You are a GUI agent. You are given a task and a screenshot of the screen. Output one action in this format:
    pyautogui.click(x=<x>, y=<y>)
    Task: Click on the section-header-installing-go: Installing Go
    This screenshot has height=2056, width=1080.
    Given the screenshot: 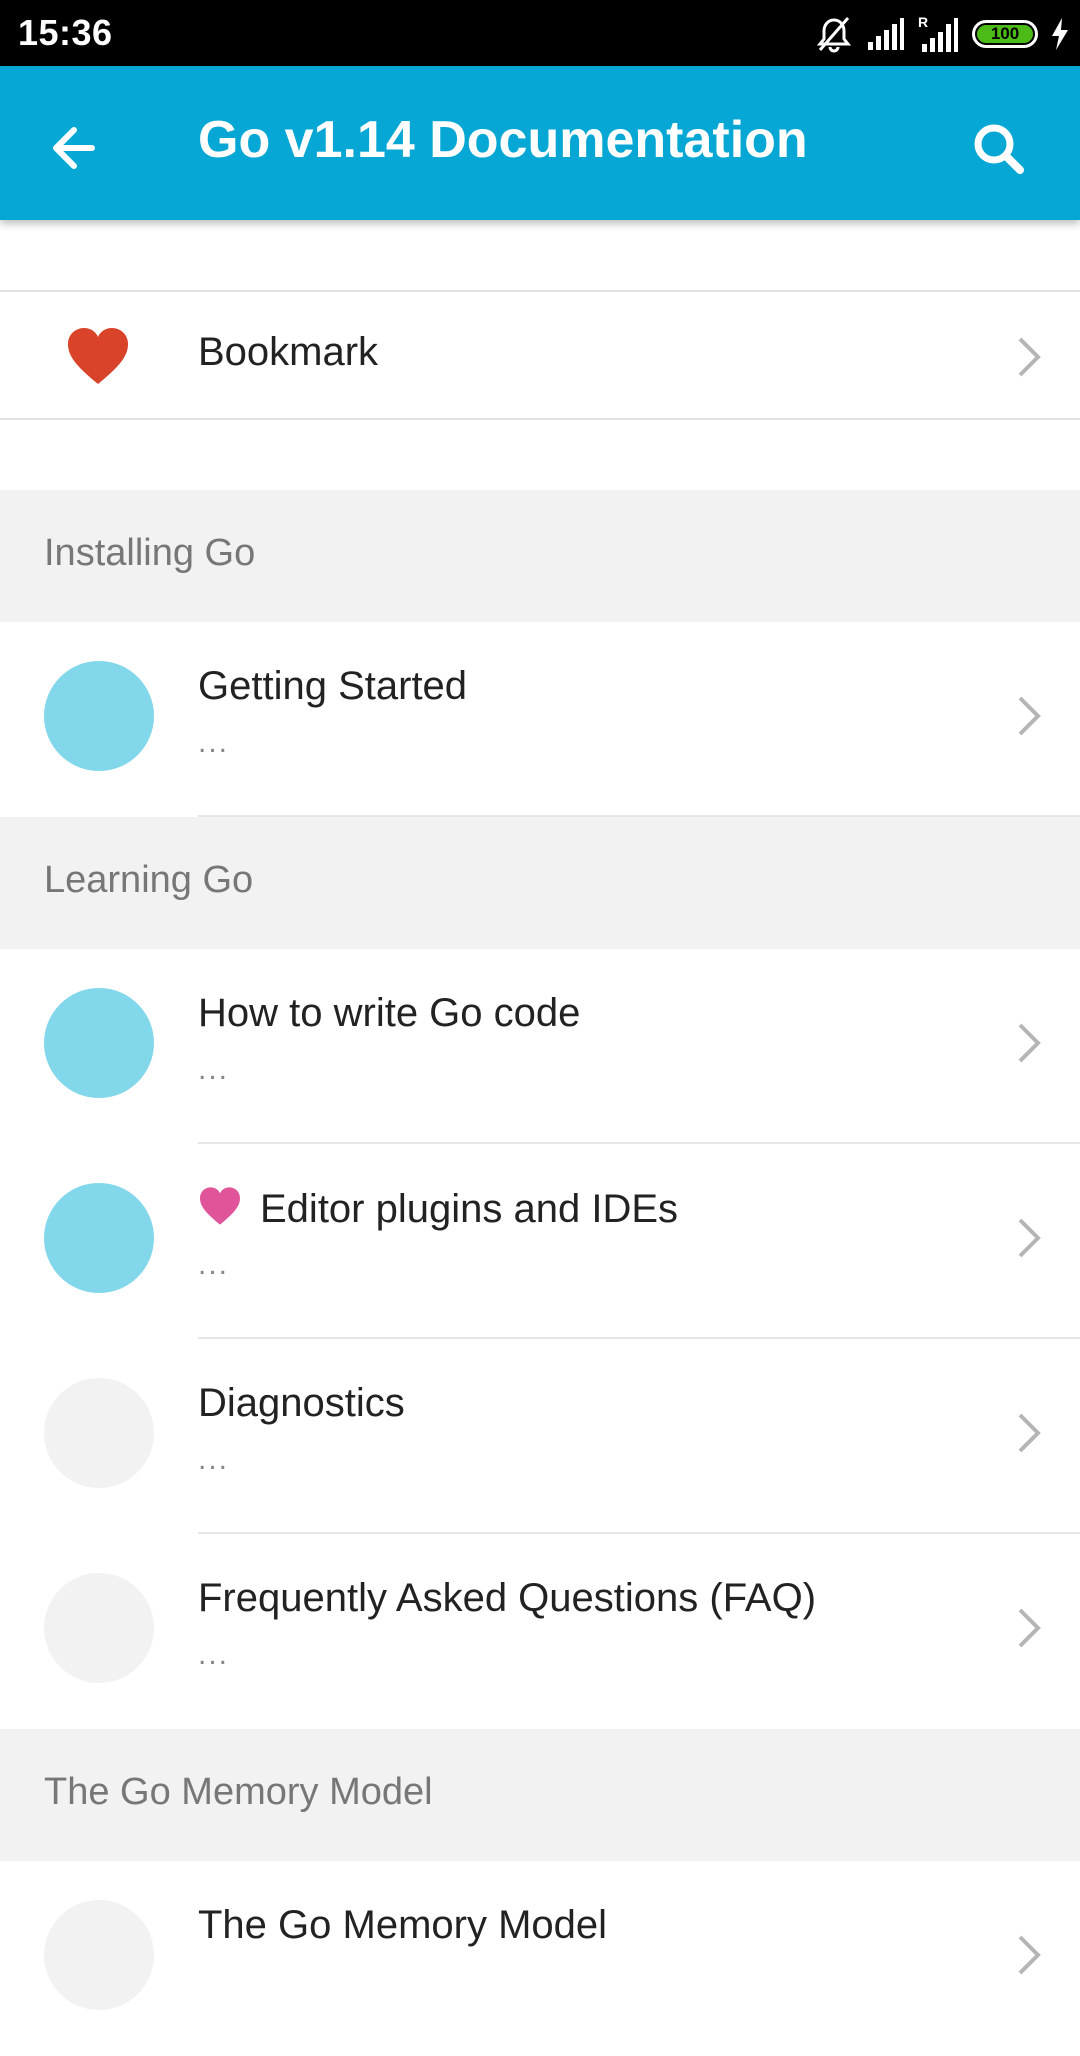 What is the action you would take?
    pyautogui.click(x=540, y=556)
    